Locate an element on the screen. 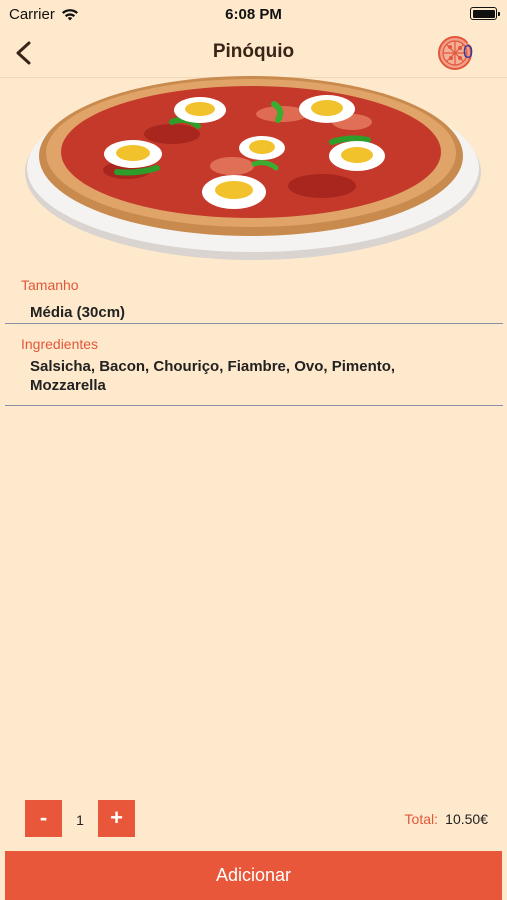 Image resolution: width=507 pixels, height=900 pixels. size-label: Tamanho is located at coordinates (50, 285).